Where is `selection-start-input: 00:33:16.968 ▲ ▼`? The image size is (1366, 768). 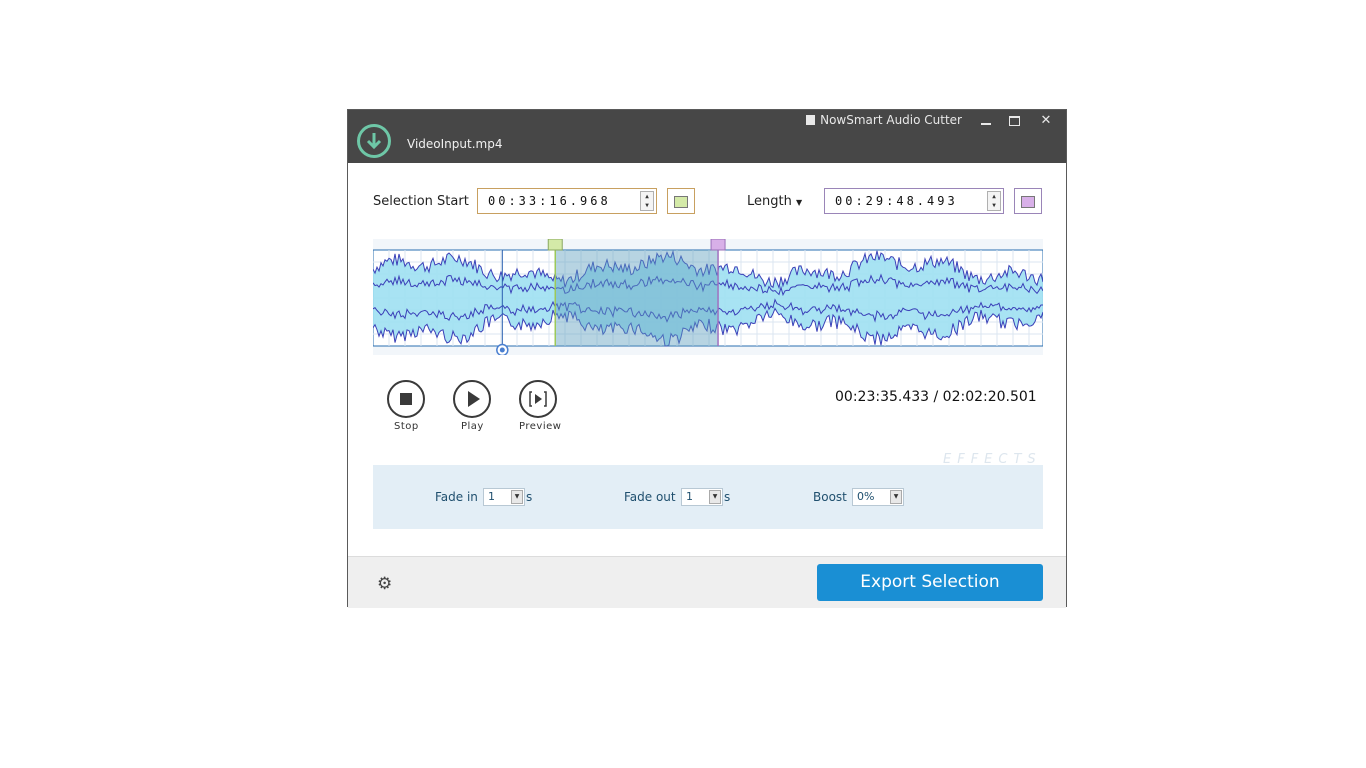 selection-start-input: 00:33:16.968 ▲ ▼ is located at coordinates (567, 201).